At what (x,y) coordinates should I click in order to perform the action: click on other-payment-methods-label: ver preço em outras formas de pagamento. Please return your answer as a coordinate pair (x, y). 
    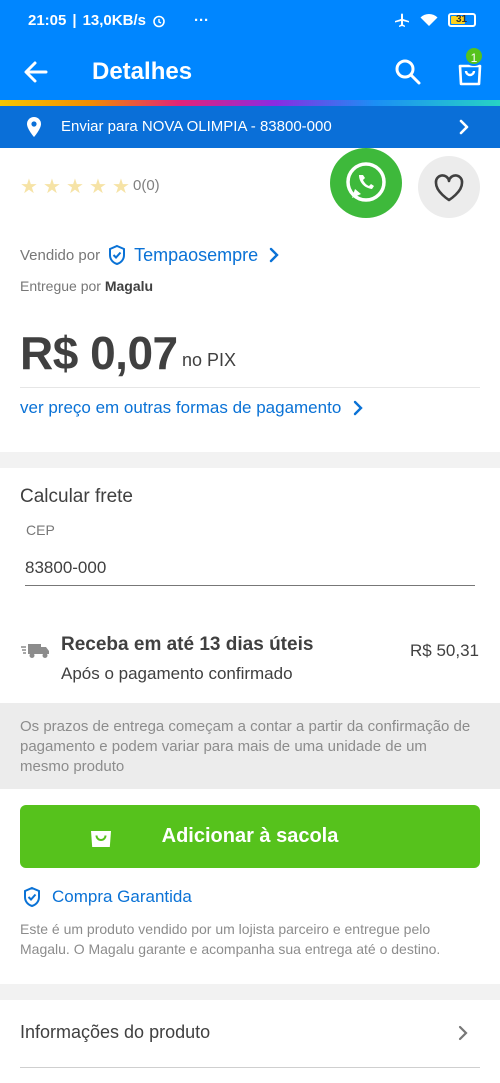
    Looking at the image, I should click on (181, 407).